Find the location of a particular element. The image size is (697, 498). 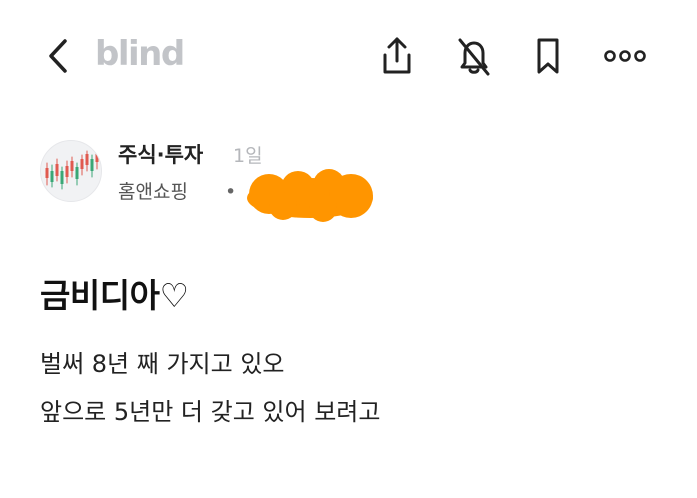

share-button is located at coordinates (397, 56).